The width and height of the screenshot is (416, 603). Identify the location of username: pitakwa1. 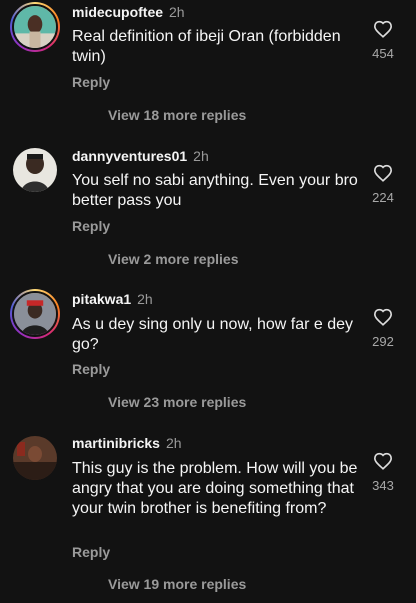
(101, 299).